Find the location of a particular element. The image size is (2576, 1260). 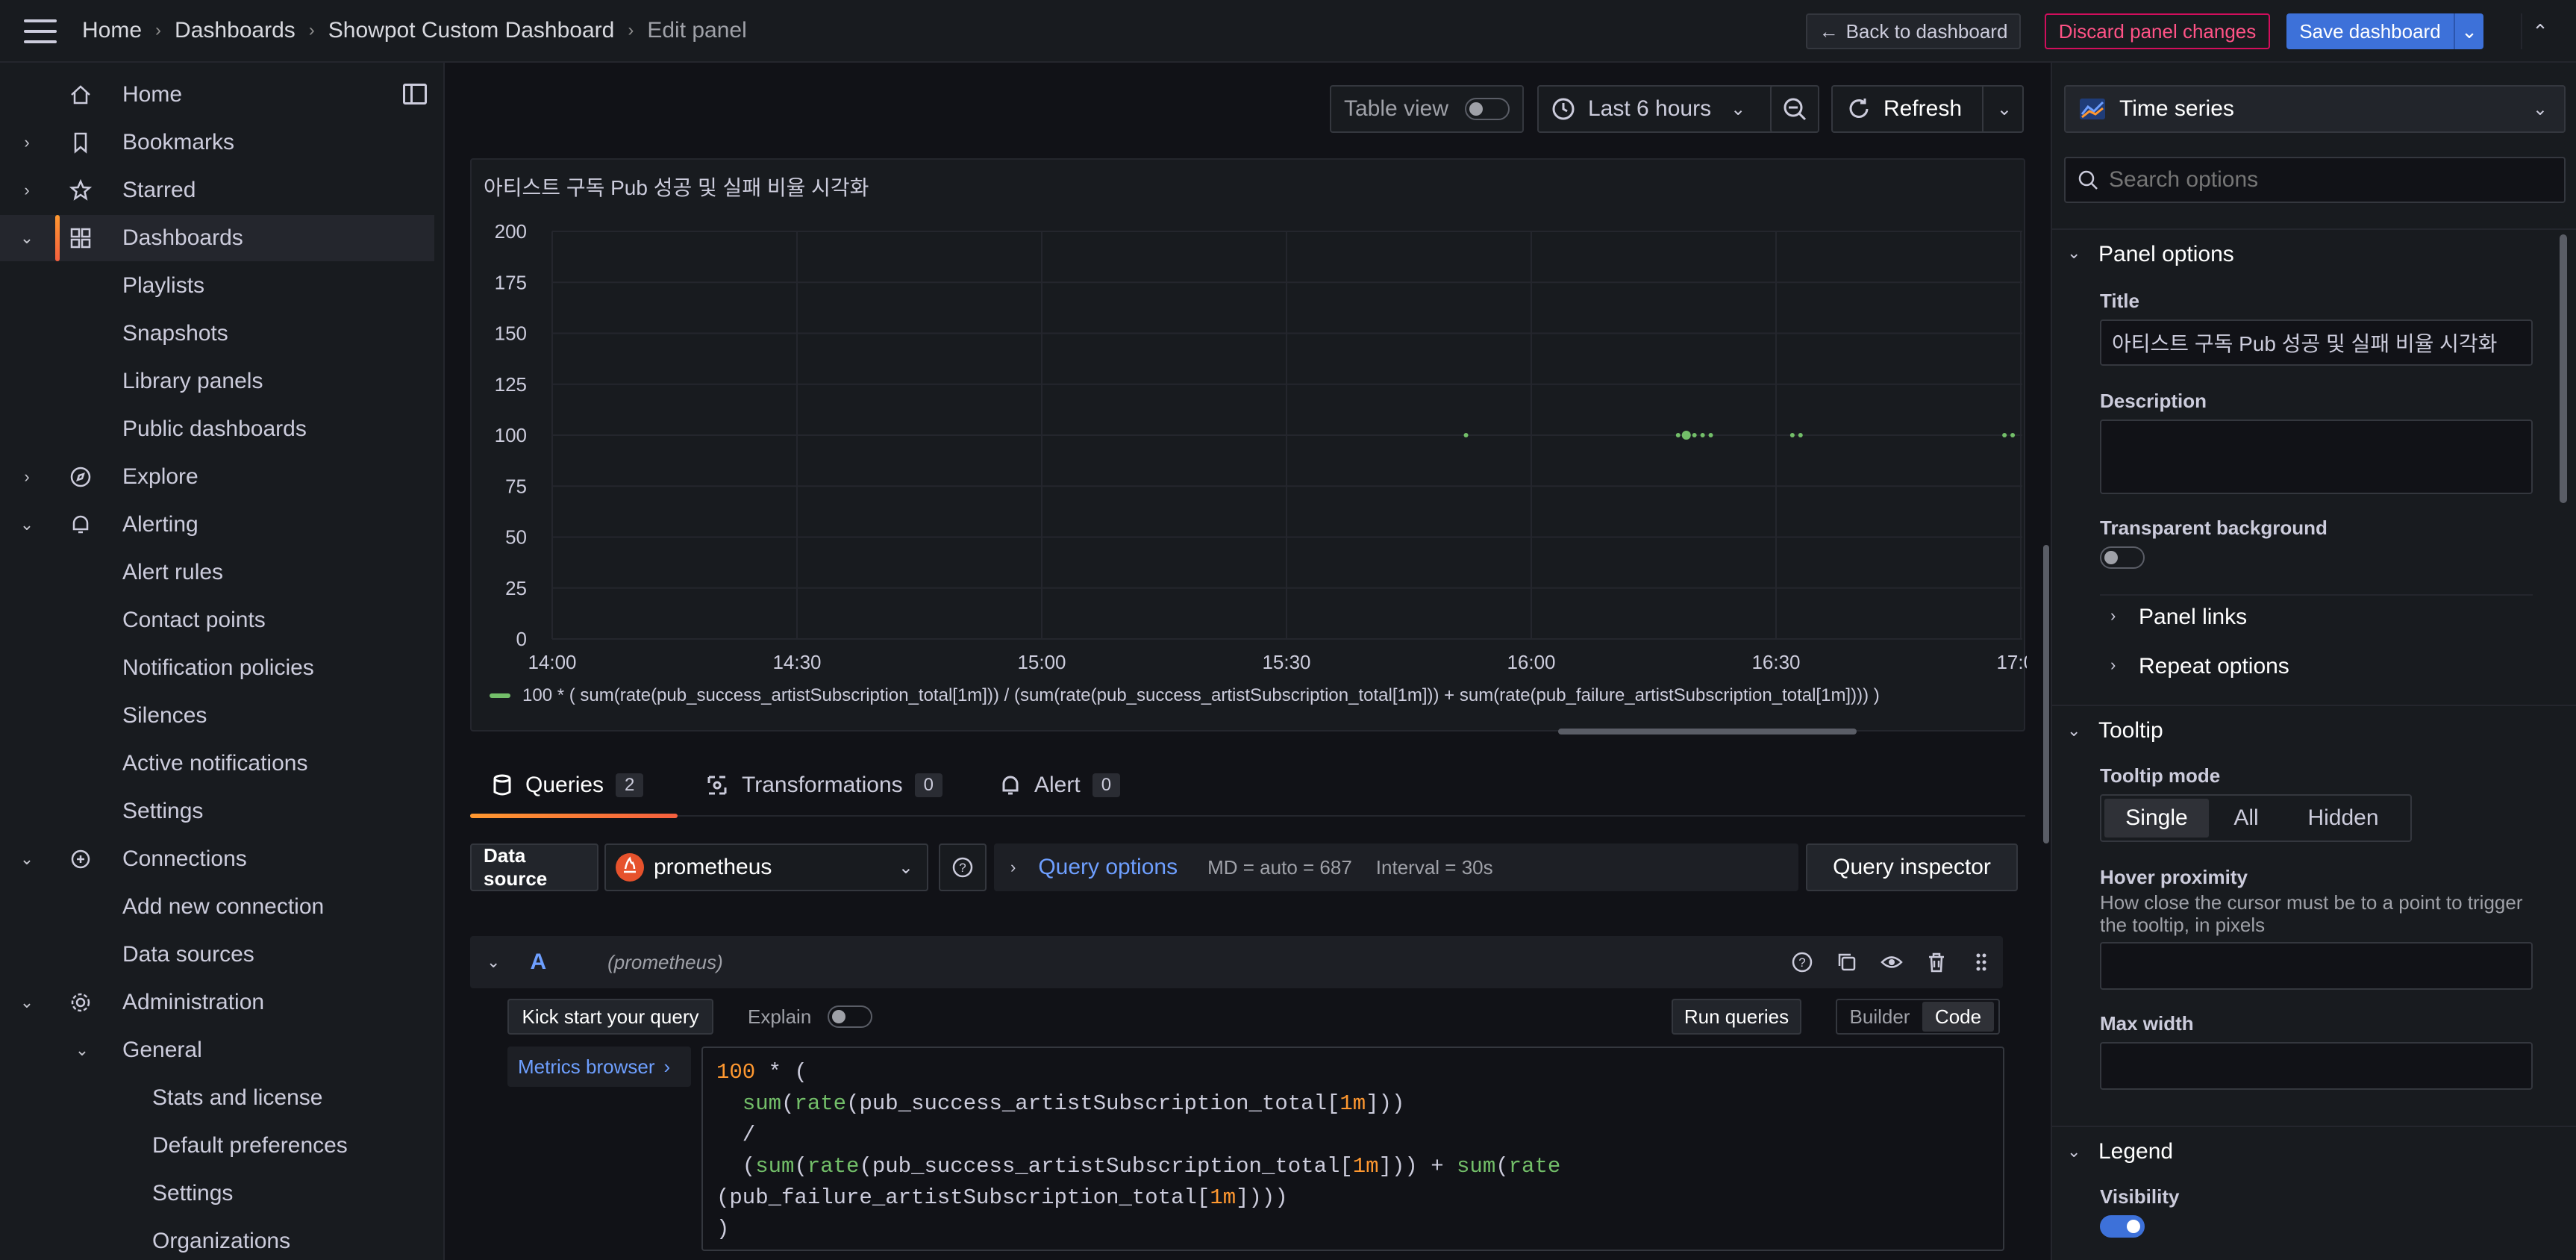

title-input: 아티스트 구독 Pub 성공 및 실패 비율 시각화 is located at coordinates (2316, 342).